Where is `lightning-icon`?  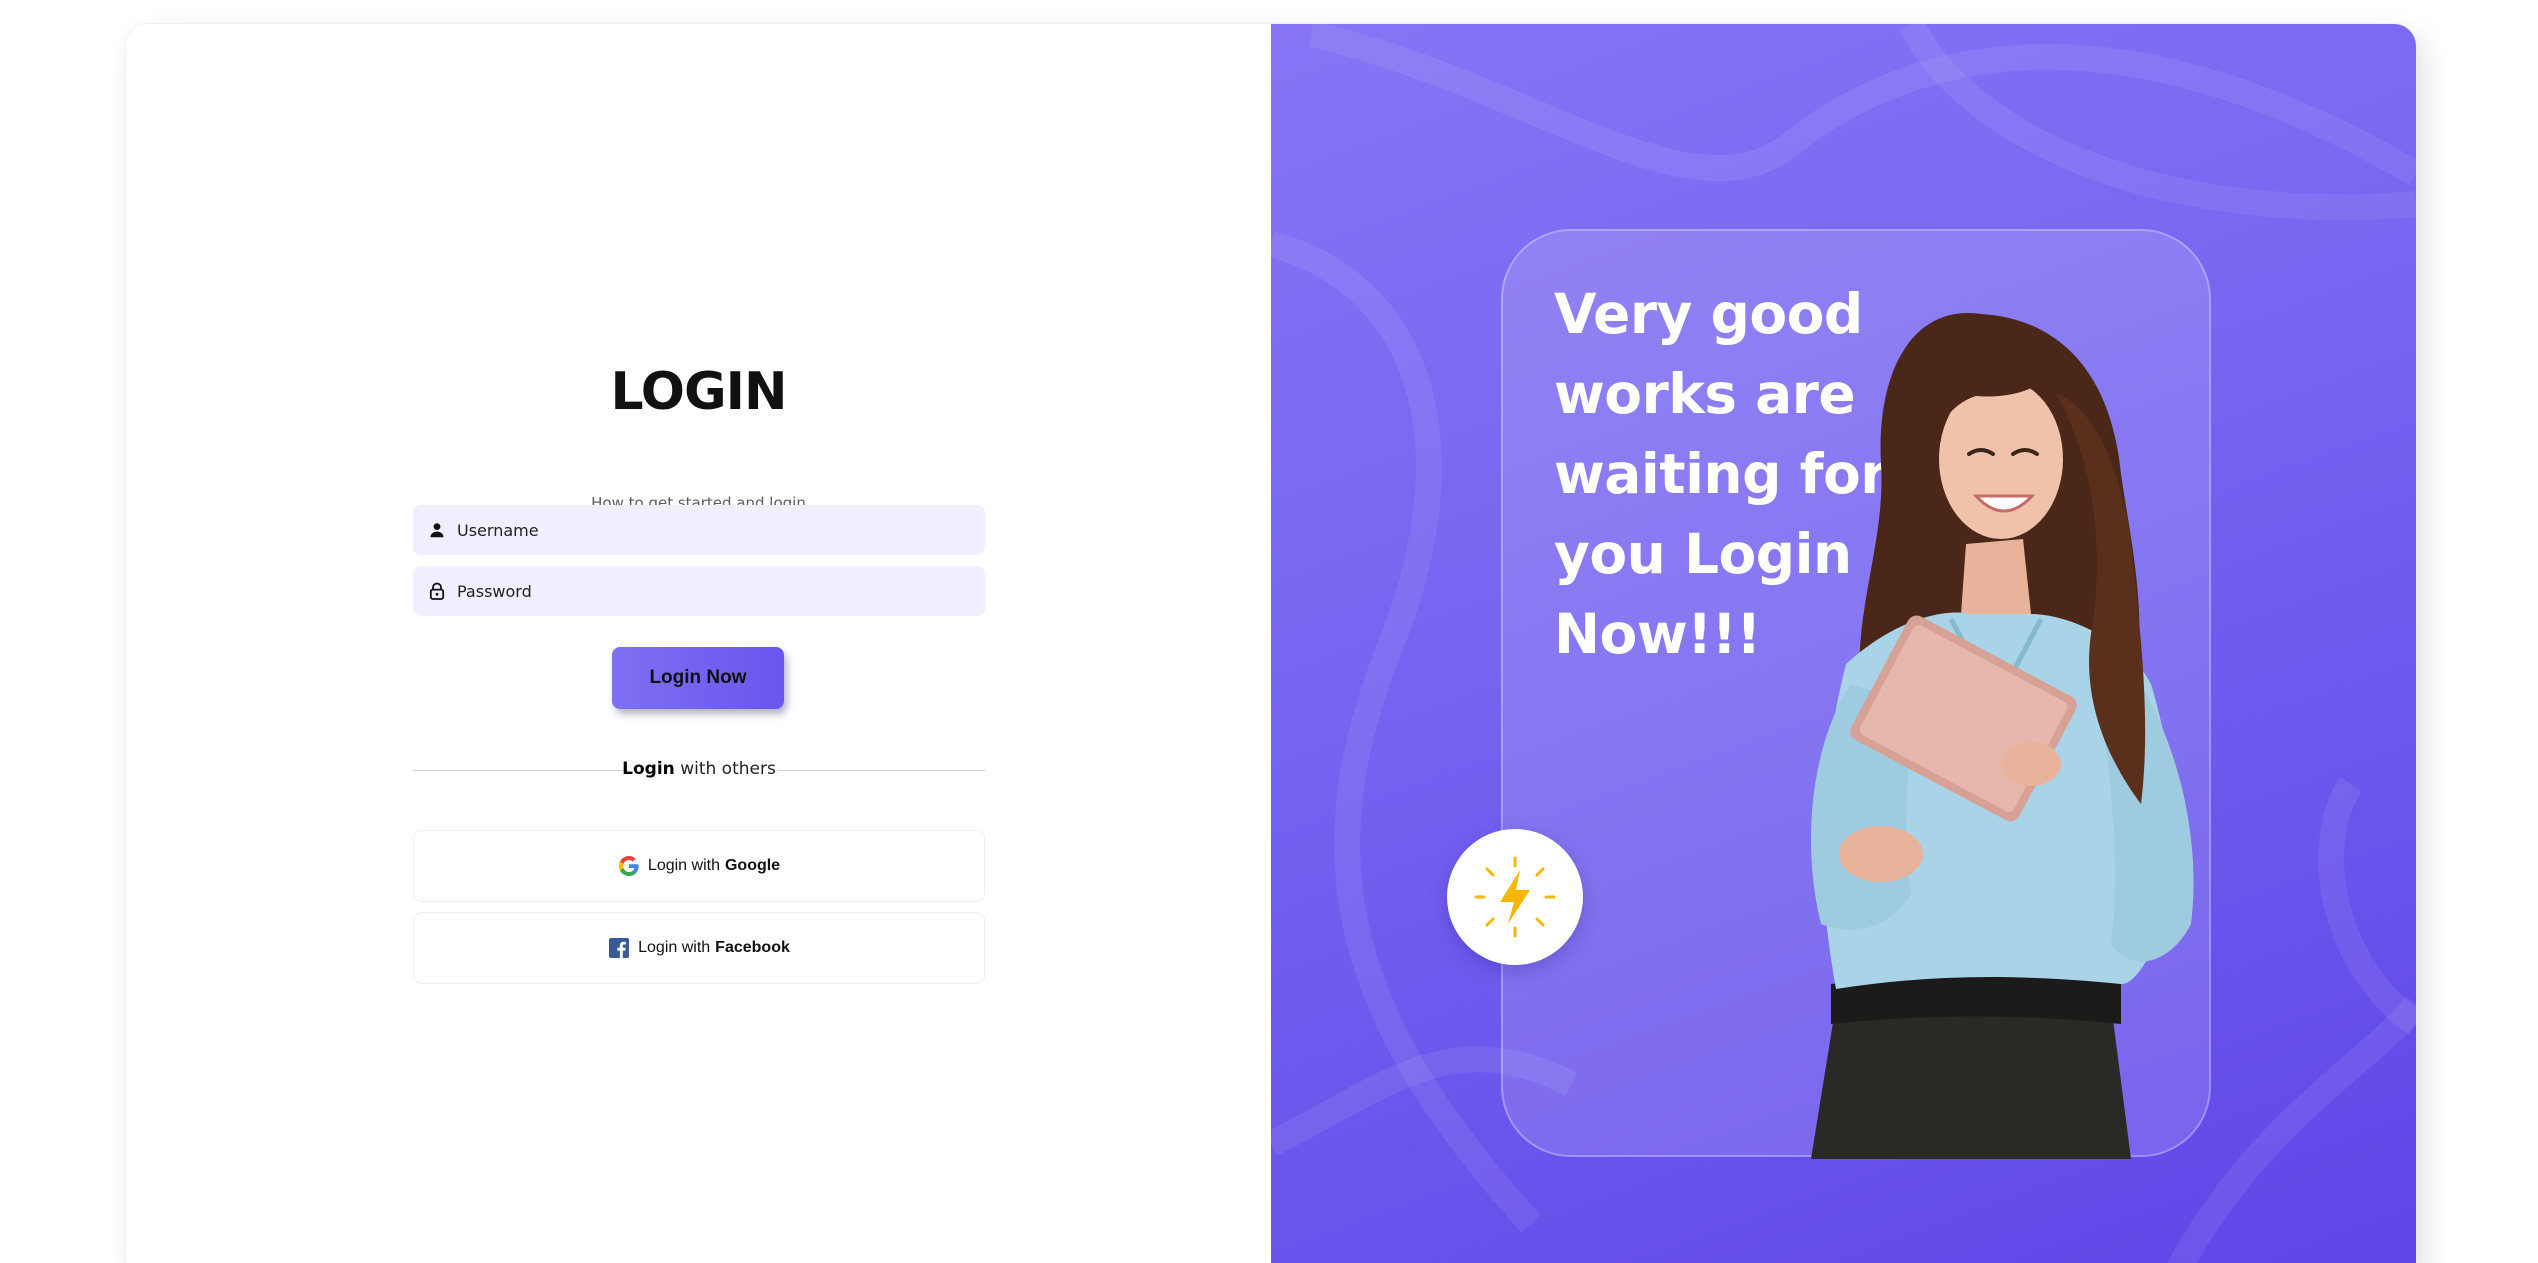
lightning-icon is located at coordinates (1515, 897).